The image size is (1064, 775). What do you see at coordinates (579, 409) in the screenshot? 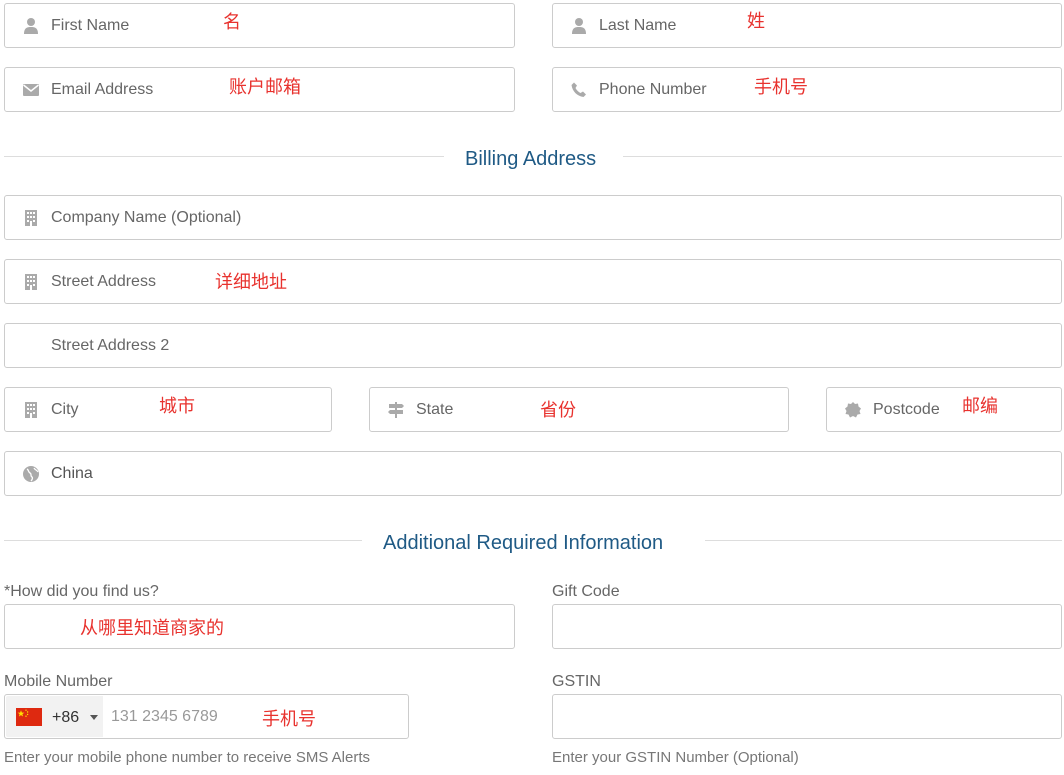
I see `state-field: State` at bounding box center [579, 409].